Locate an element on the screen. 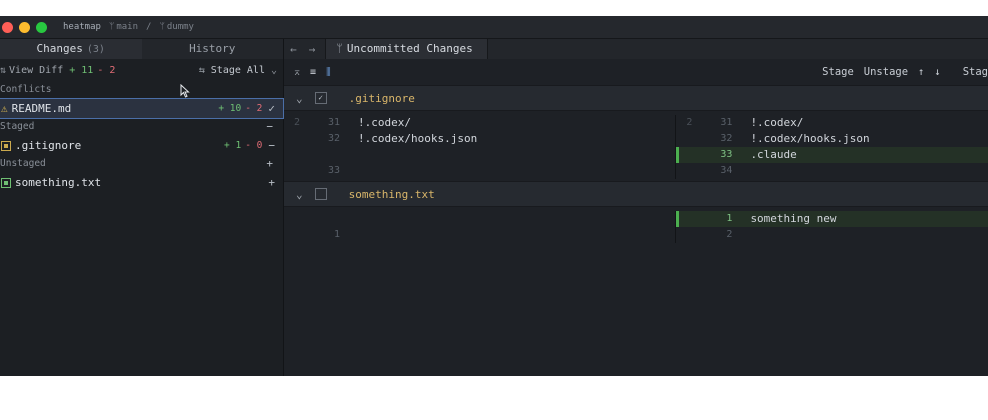 The image size is (988, 420). diff-line: 2 31 !.codex/ is located at coordinates (832, 123).